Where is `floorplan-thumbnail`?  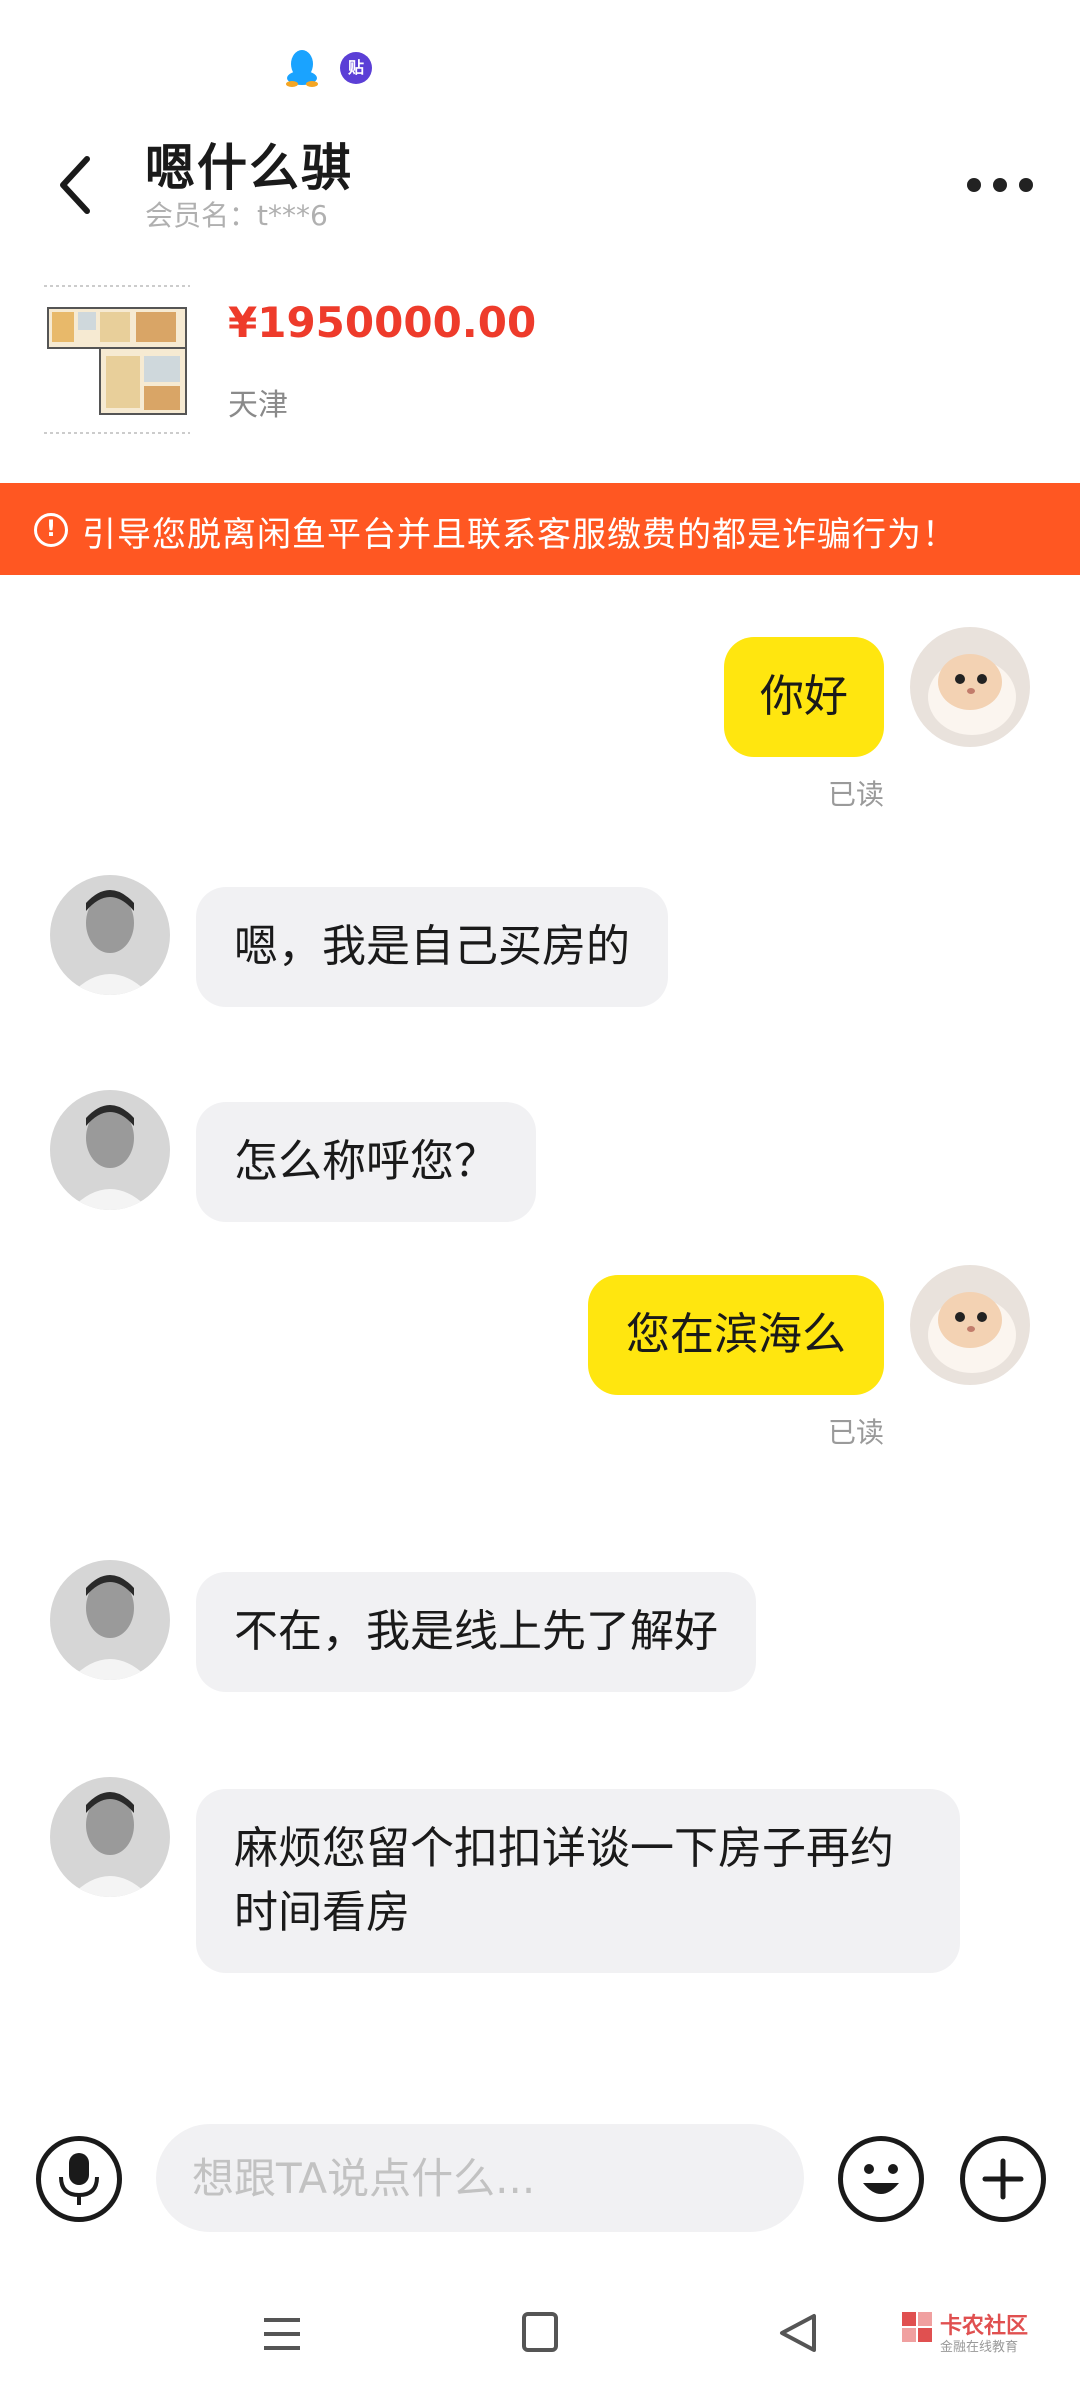 floorplan-thumbnail is located at coordinates (117, 359).